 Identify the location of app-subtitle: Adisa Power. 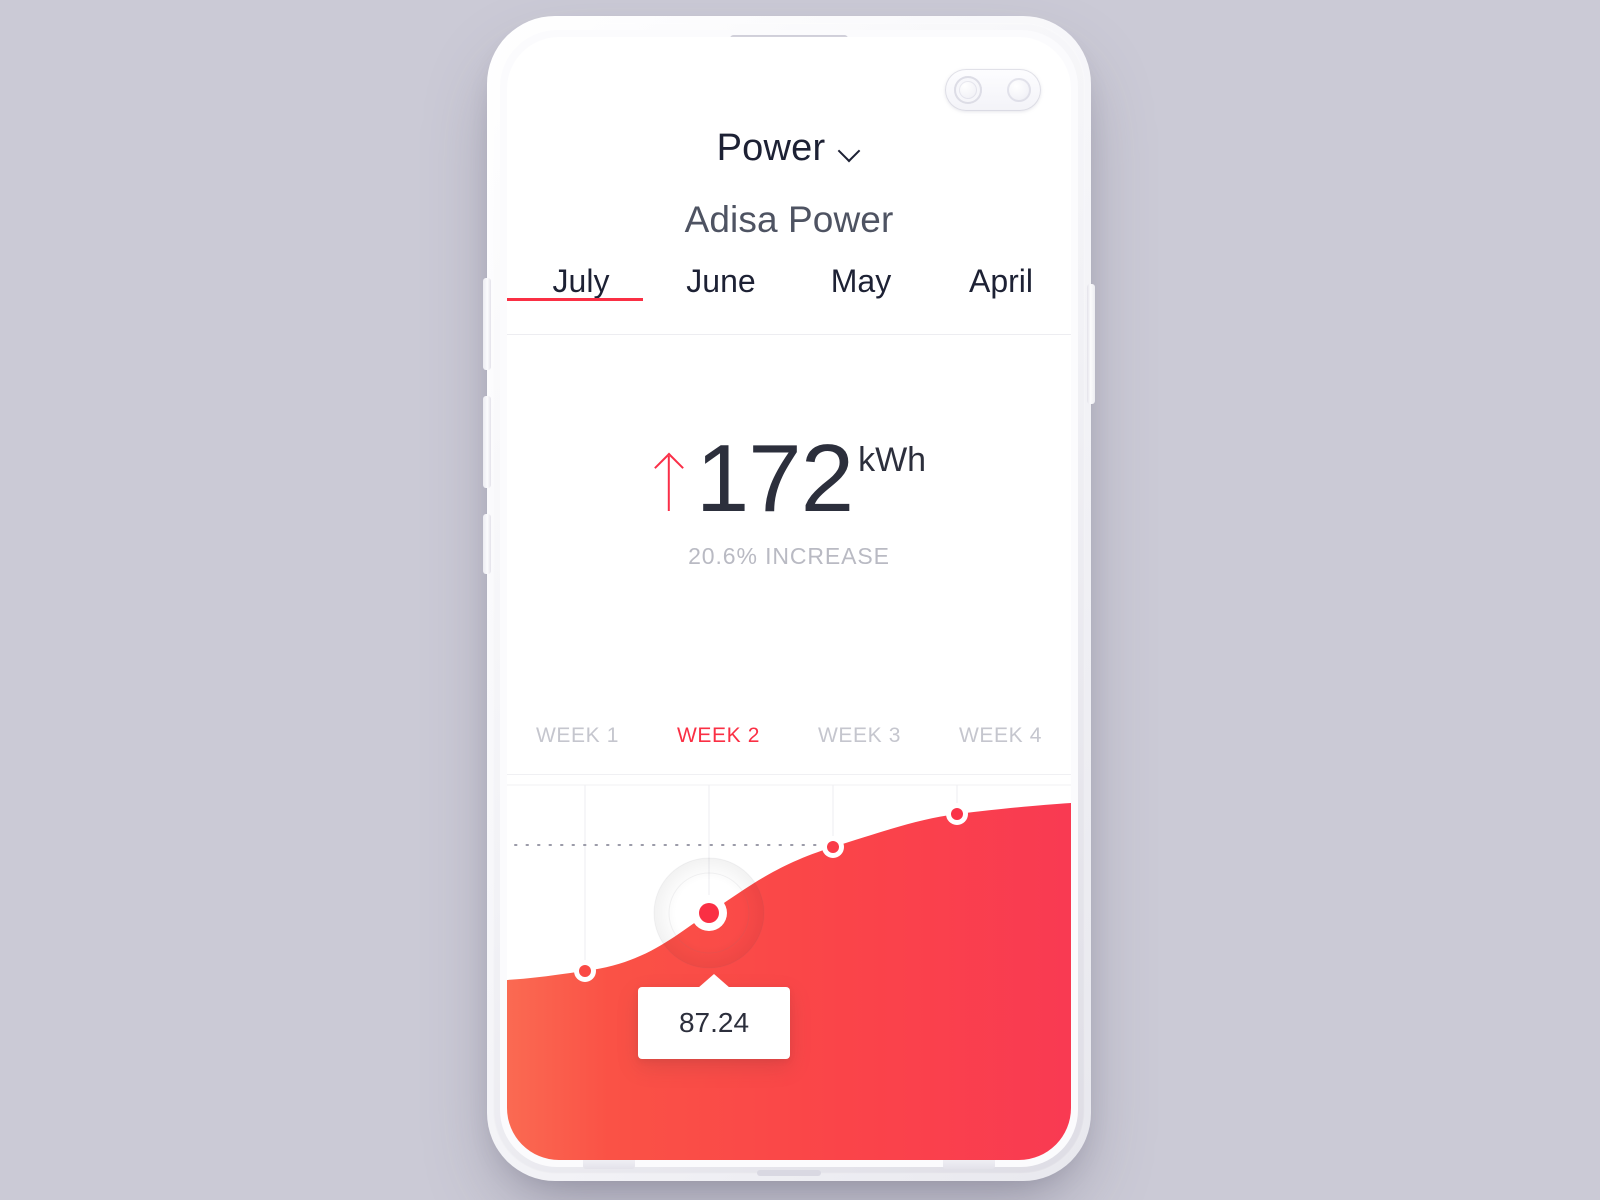
(789, 219).